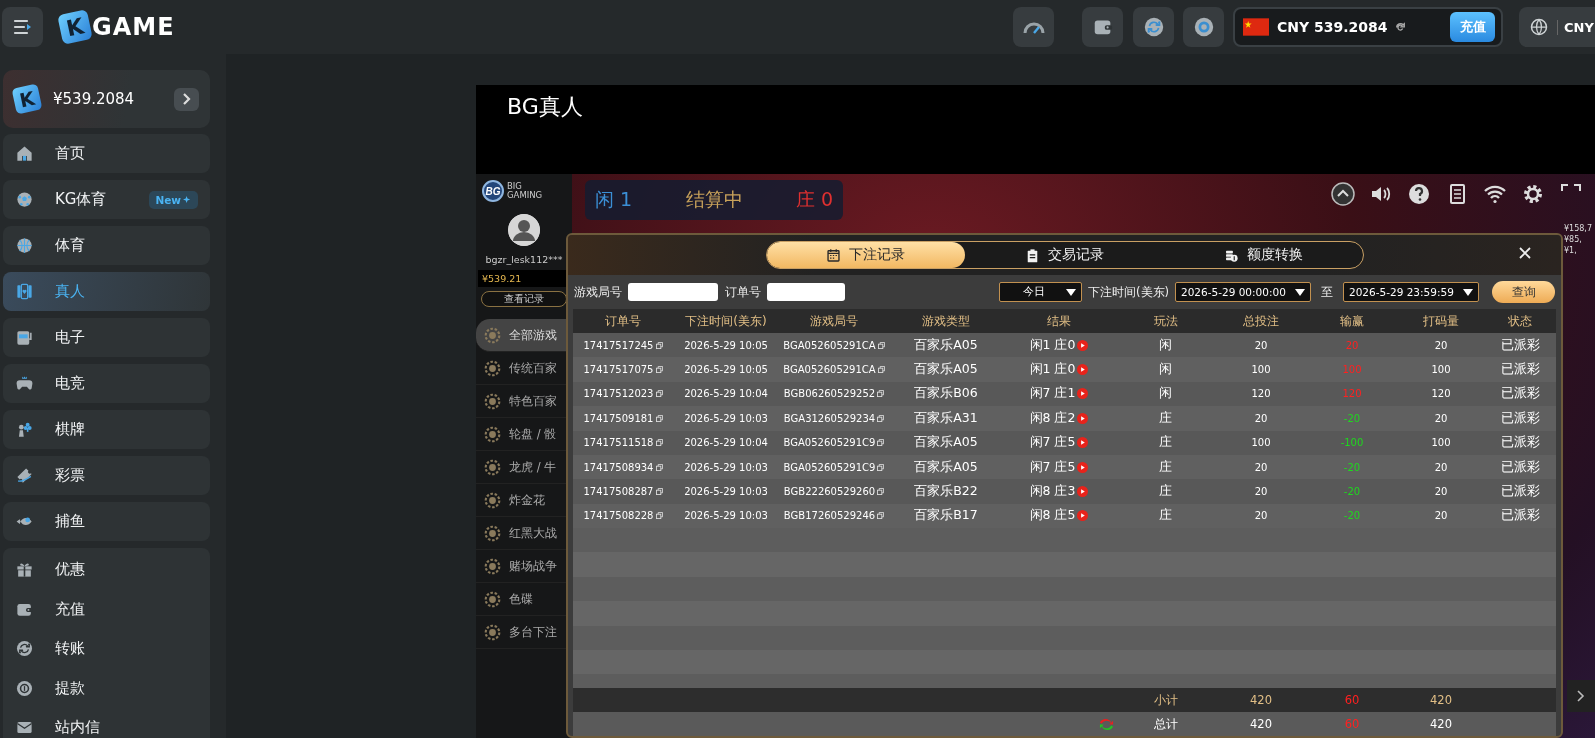 The height and width of the screenshot is (738, 1595). I want to click on sidebar-item-label: 体育, so click(70, 245).